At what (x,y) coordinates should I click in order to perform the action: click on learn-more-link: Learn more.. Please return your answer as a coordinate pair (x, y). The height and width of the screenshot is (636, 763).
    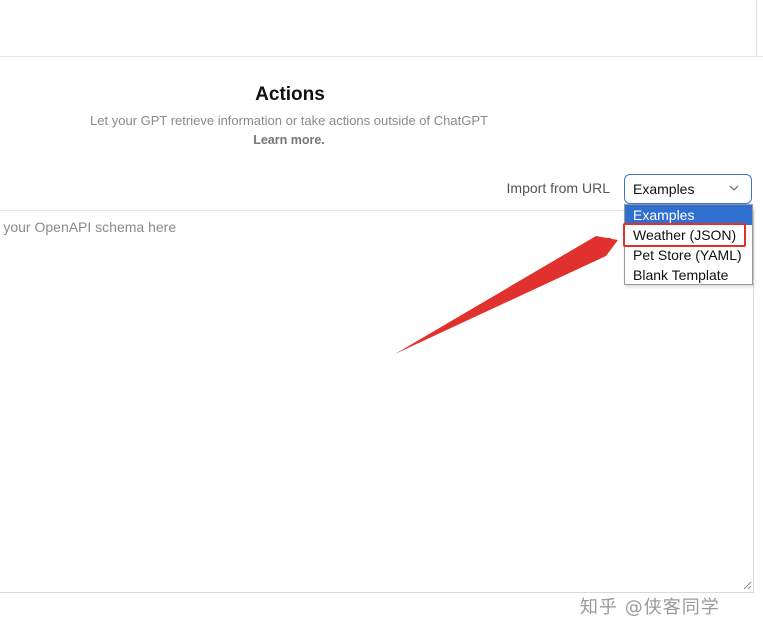
    Looking at the image, I should click on (289, 140).